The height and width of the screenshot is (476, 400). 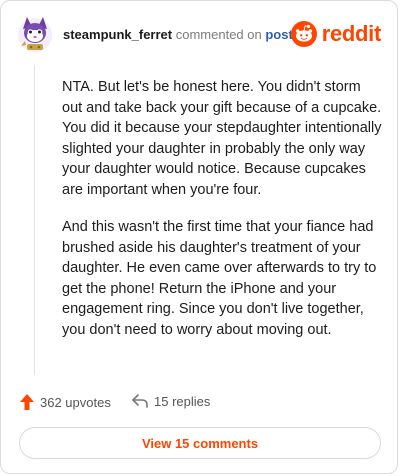 I want to click on avatar, so click(x=35, y=34).